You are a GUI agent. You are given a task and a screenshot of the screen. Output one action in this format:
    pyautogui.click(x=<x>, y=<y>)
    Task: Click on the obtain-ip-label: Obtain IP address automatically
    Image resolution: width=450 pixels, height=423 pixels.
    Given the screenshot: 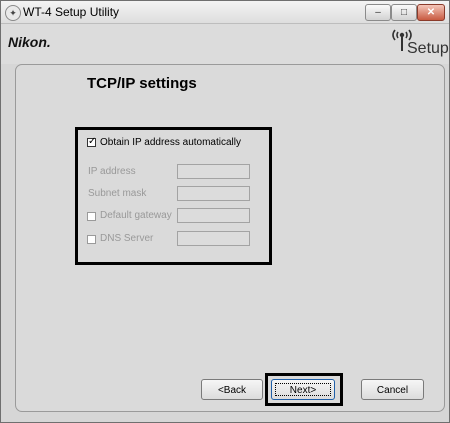 What is the action you would take?
    pyautogui.click(x=171, y=142)
    